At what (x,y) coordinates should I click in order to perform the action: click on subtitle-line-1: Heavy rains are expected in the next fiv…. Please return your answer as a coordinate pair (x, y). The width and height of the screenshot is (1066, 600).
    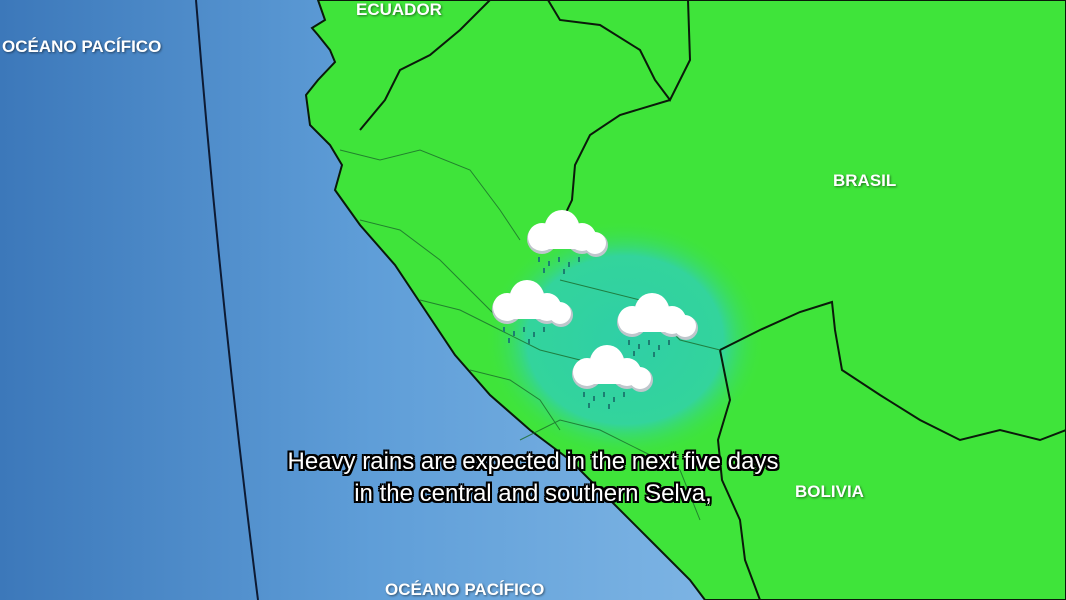
    Looking at the image, I should click on (533, 461).